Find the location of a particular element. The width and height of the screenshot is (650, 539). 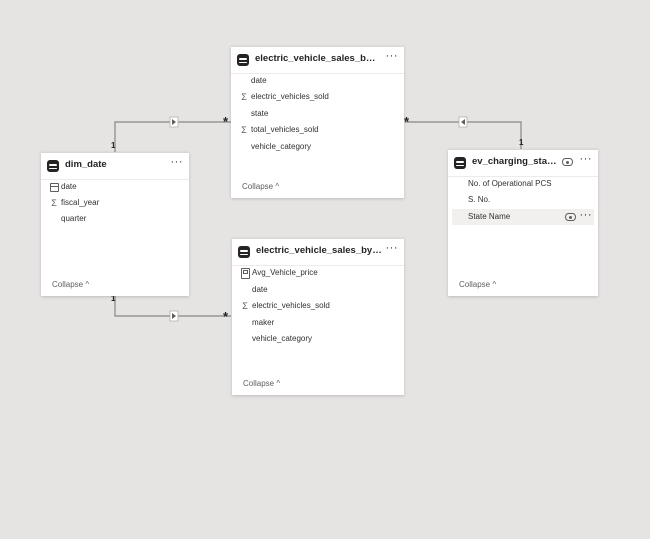

field-row: Avg_Vehicle_price is located at coordinates (318, 273).